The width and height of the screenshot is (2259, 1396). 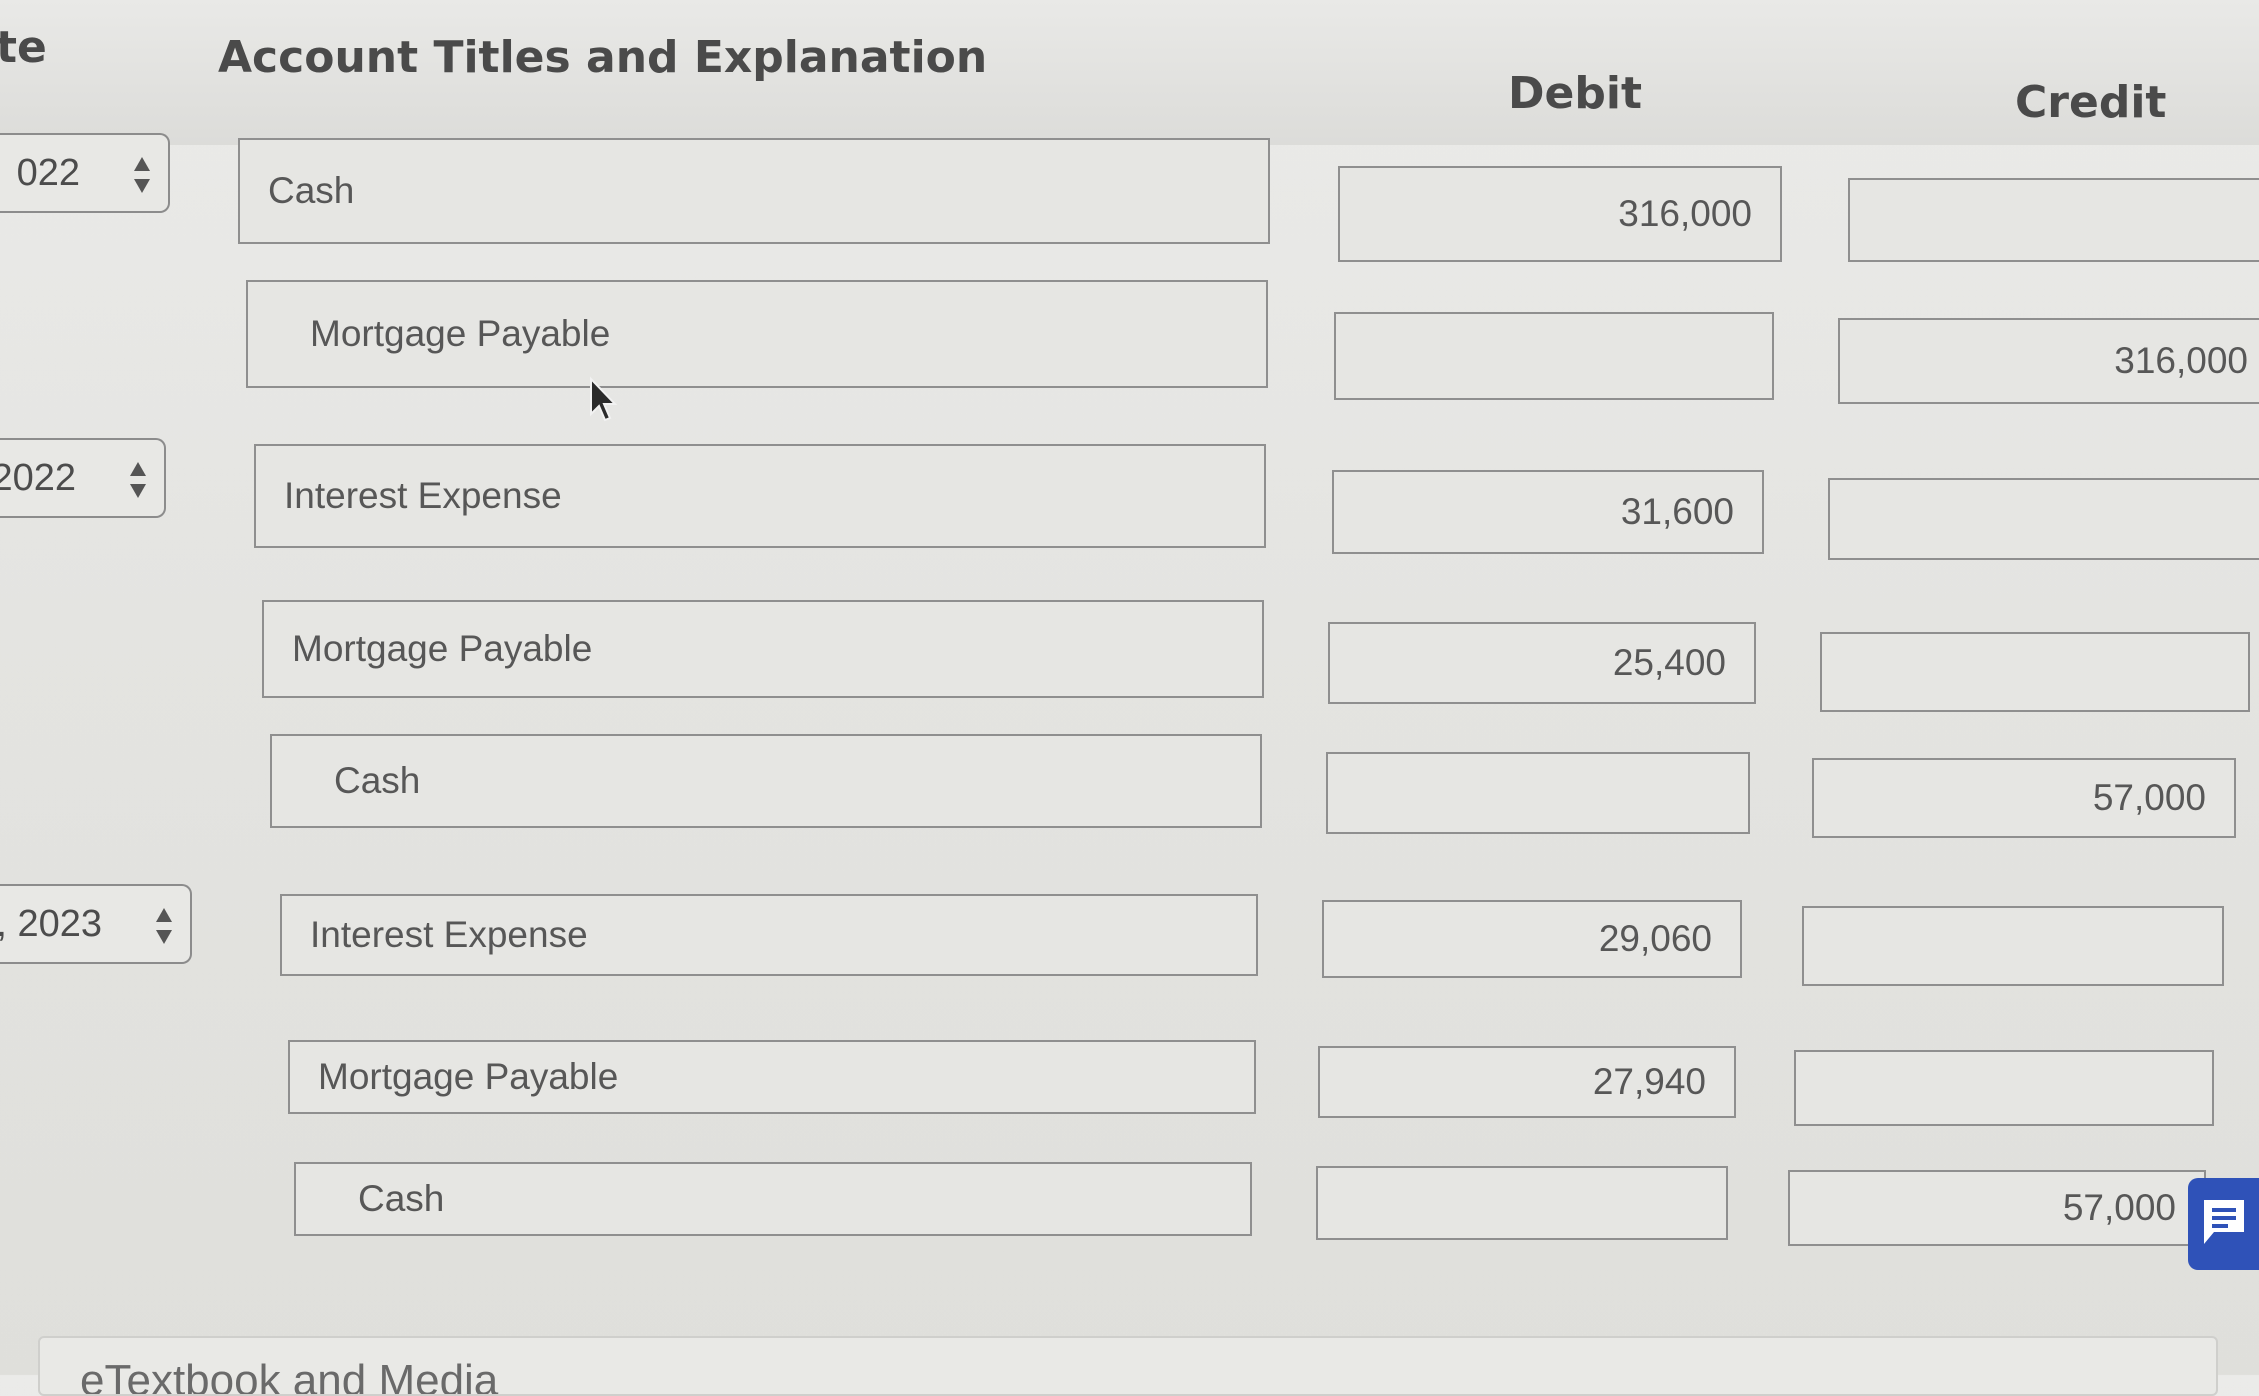 I want to click on date-select-value: 022, so click(x=48, y=172).